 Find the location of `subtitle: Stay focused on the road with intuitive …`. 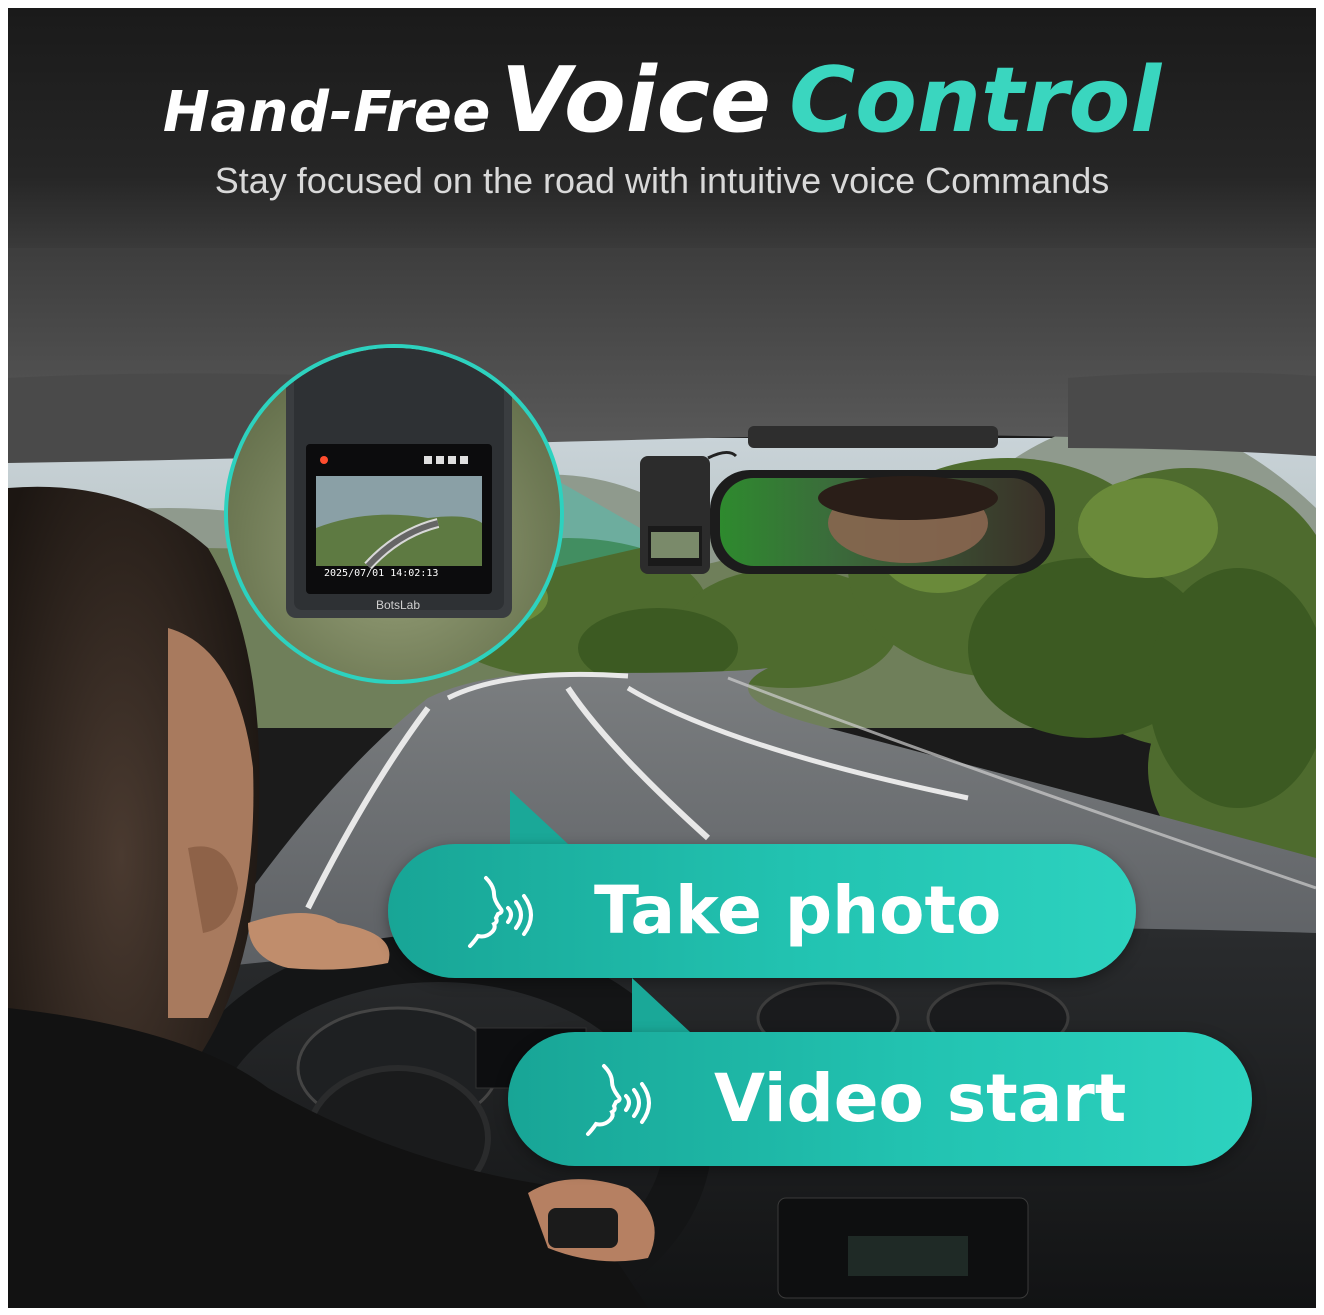

subtitle: Stay focused on the road with intuitive … is located at coordinates (662, 180).